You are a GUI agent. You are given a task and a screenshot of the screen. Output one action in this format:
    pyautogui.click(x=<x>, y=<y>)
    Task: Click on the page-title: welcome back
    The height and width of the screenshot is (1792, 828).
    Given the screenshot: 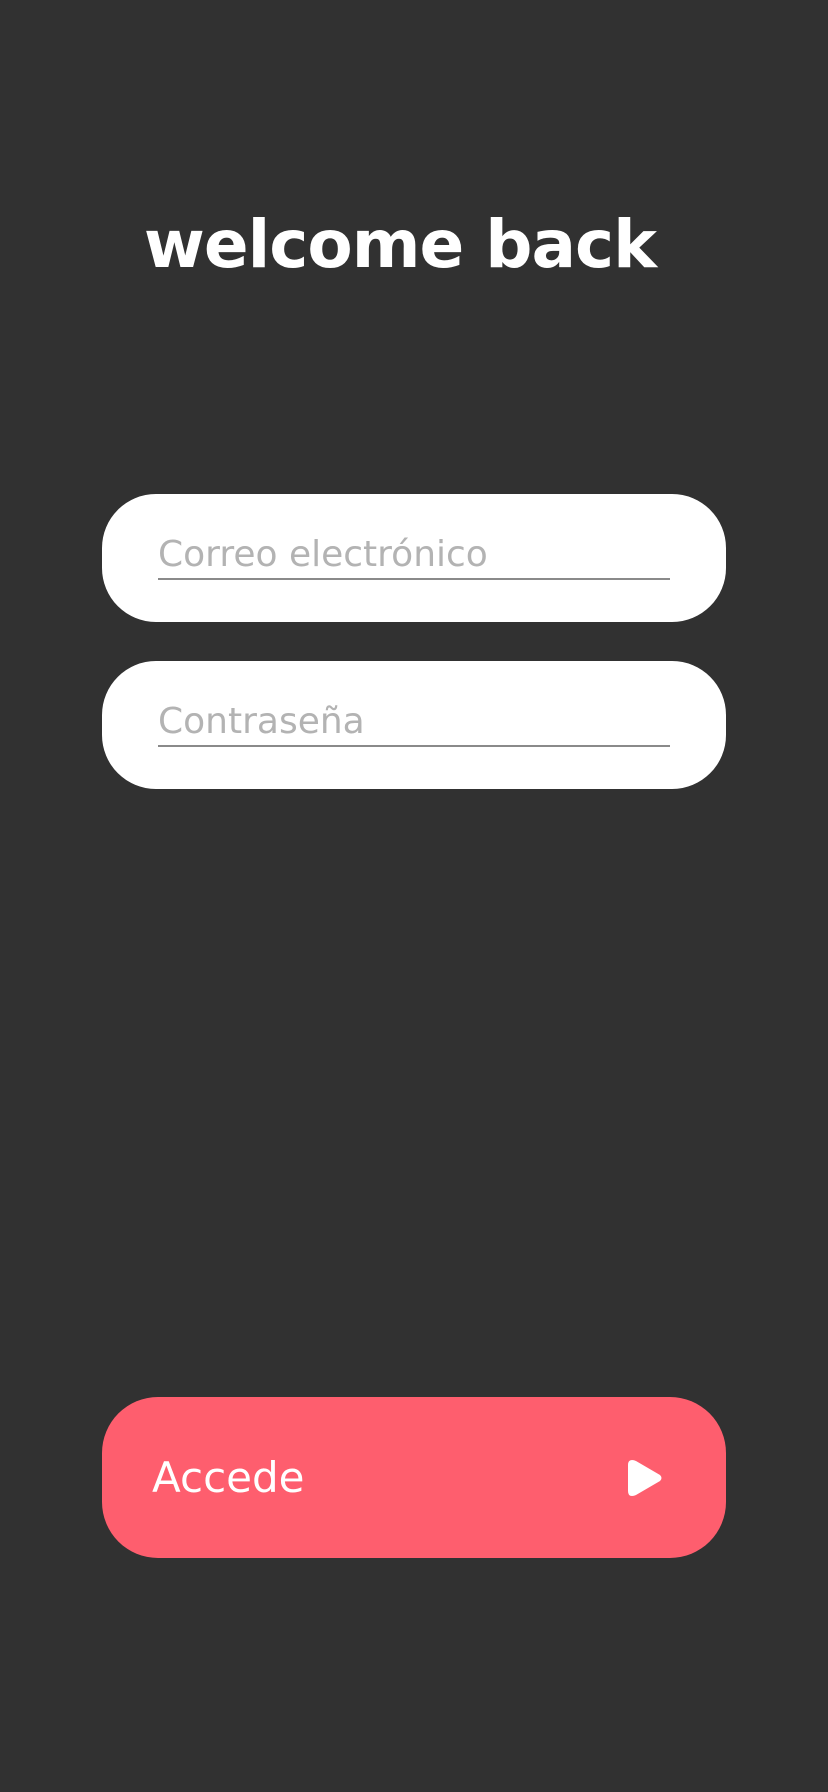 What is the action you would take?
    pyautogui.click(x=400, y=244)
    